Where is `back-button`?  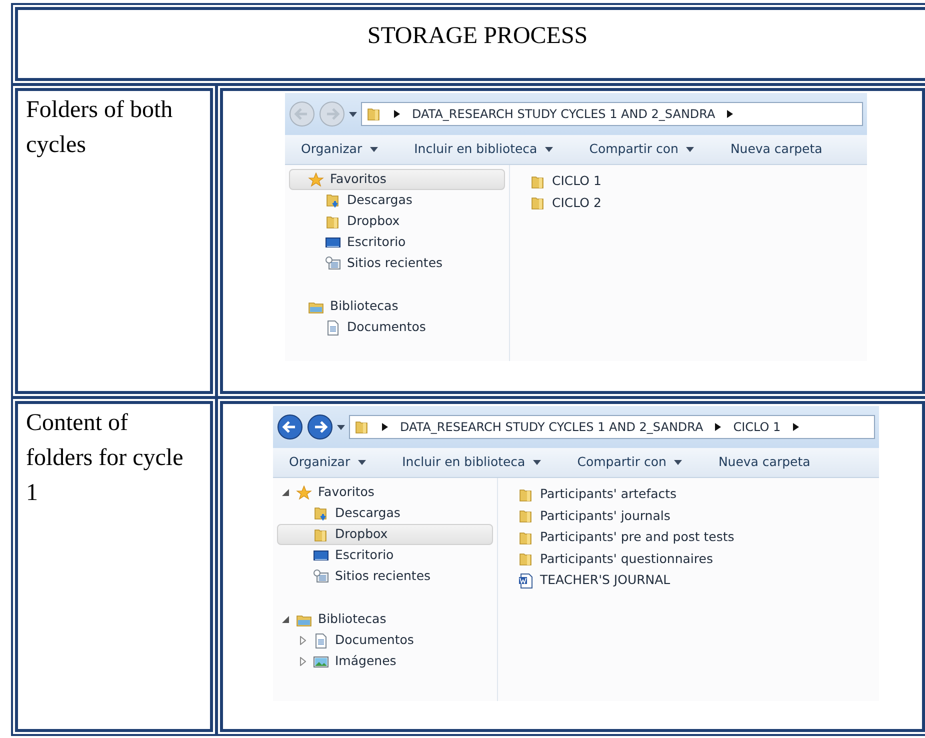
back-button is located at coordinates (290, 427).